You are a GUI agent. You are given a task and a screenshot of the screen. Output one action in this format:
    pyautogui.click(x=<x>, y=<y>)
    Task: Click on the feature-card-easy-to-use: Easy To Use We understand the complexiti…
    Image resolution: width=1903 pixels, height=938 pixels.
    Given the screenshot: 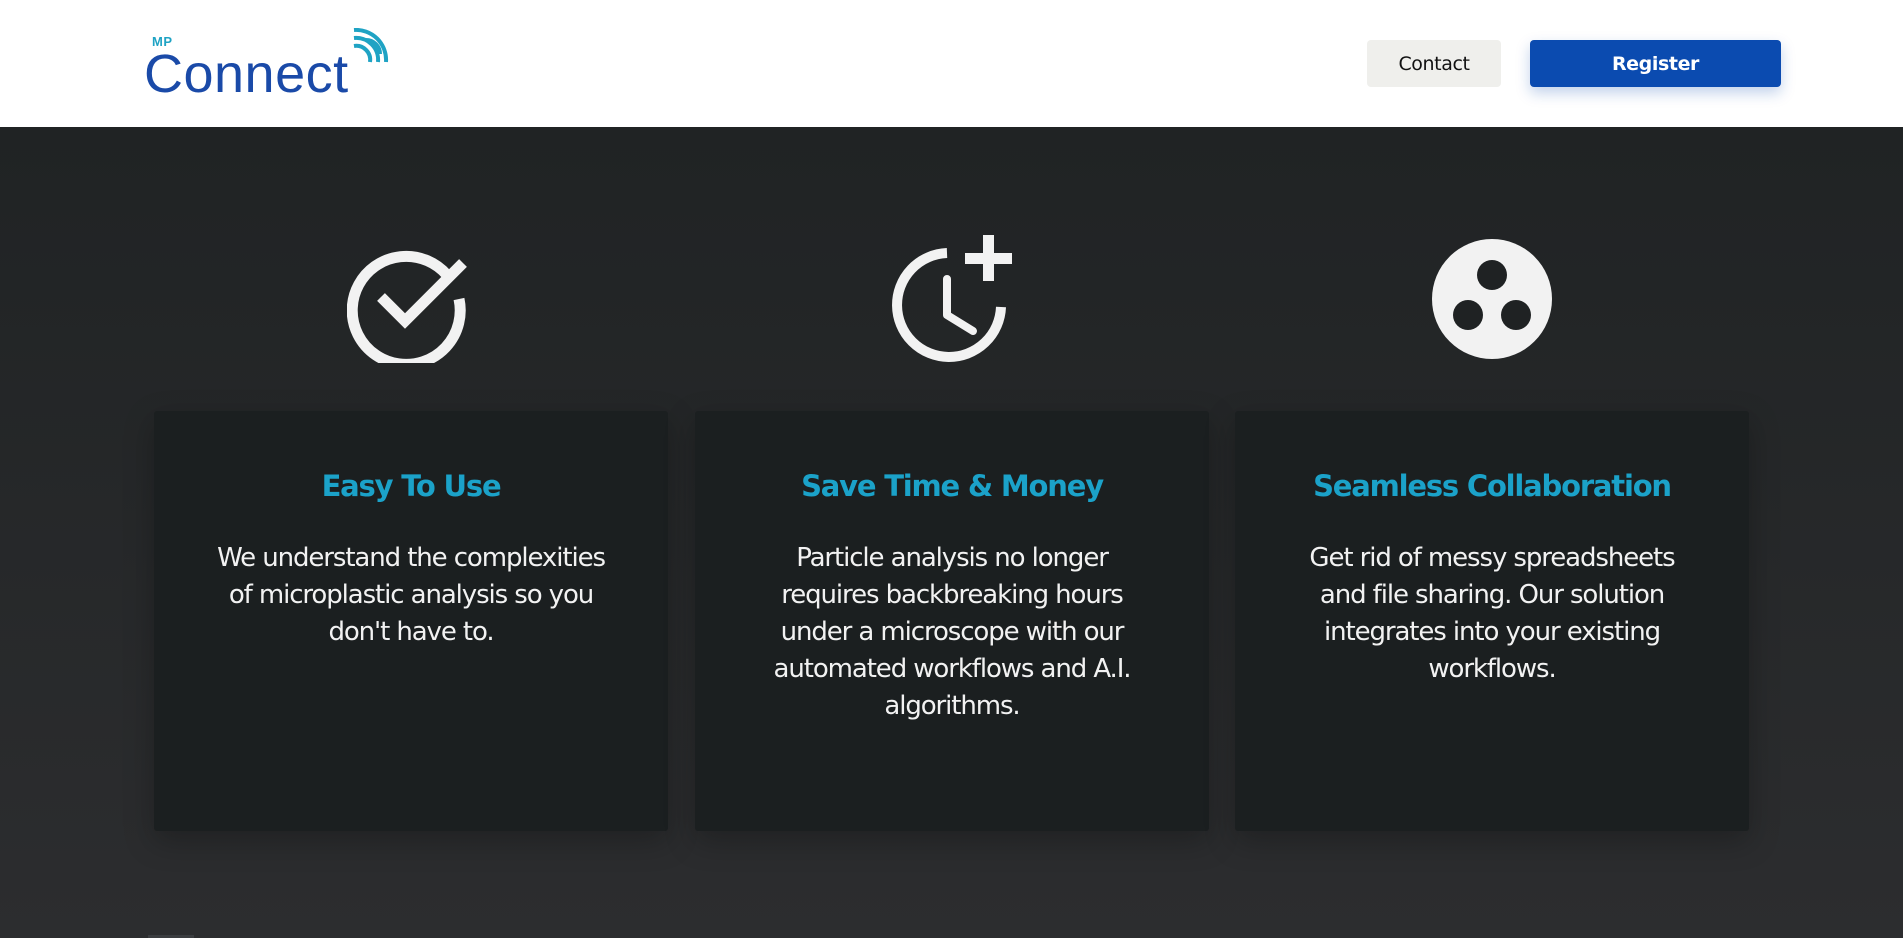 What is the action you would take?
    pyautogui.click(x=411, y=621)
    